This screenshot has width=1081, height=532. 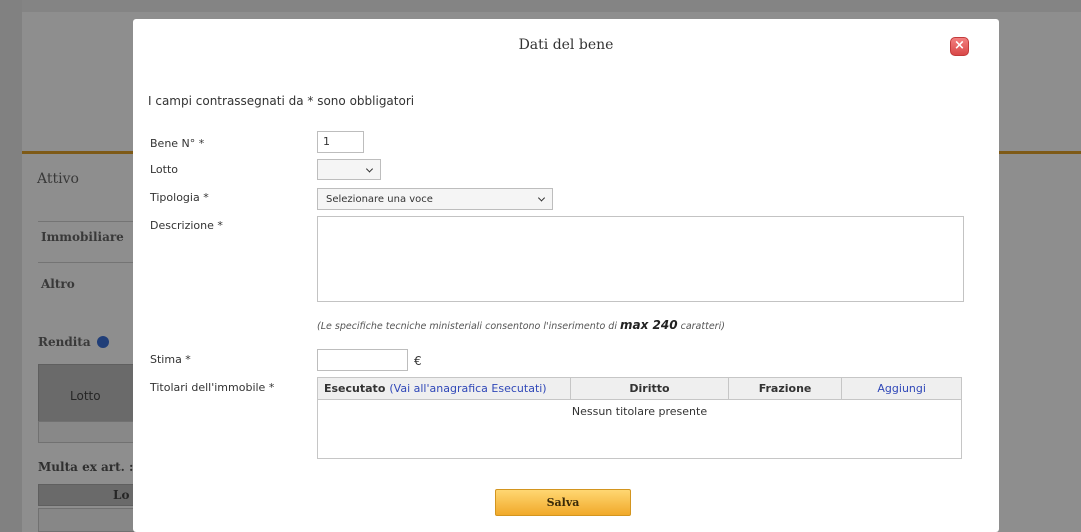 I want to click on bene-label: Bene N° *, so click(x=177, y=143).